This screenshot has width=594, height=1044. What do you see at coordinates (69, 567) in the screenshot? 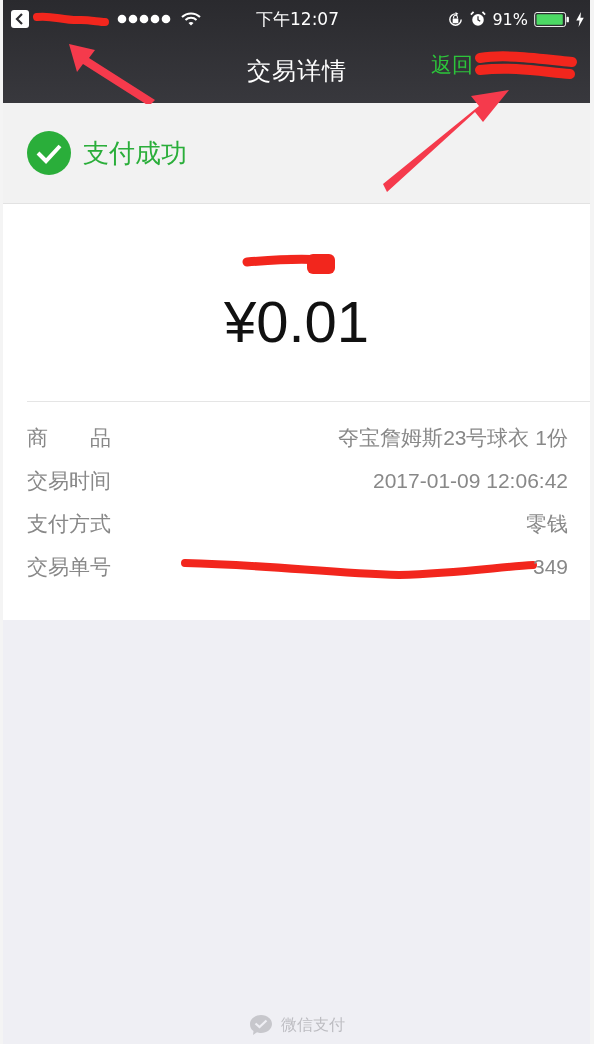
I see `detail-label: 交易单号` at bounding box center [69, 567].